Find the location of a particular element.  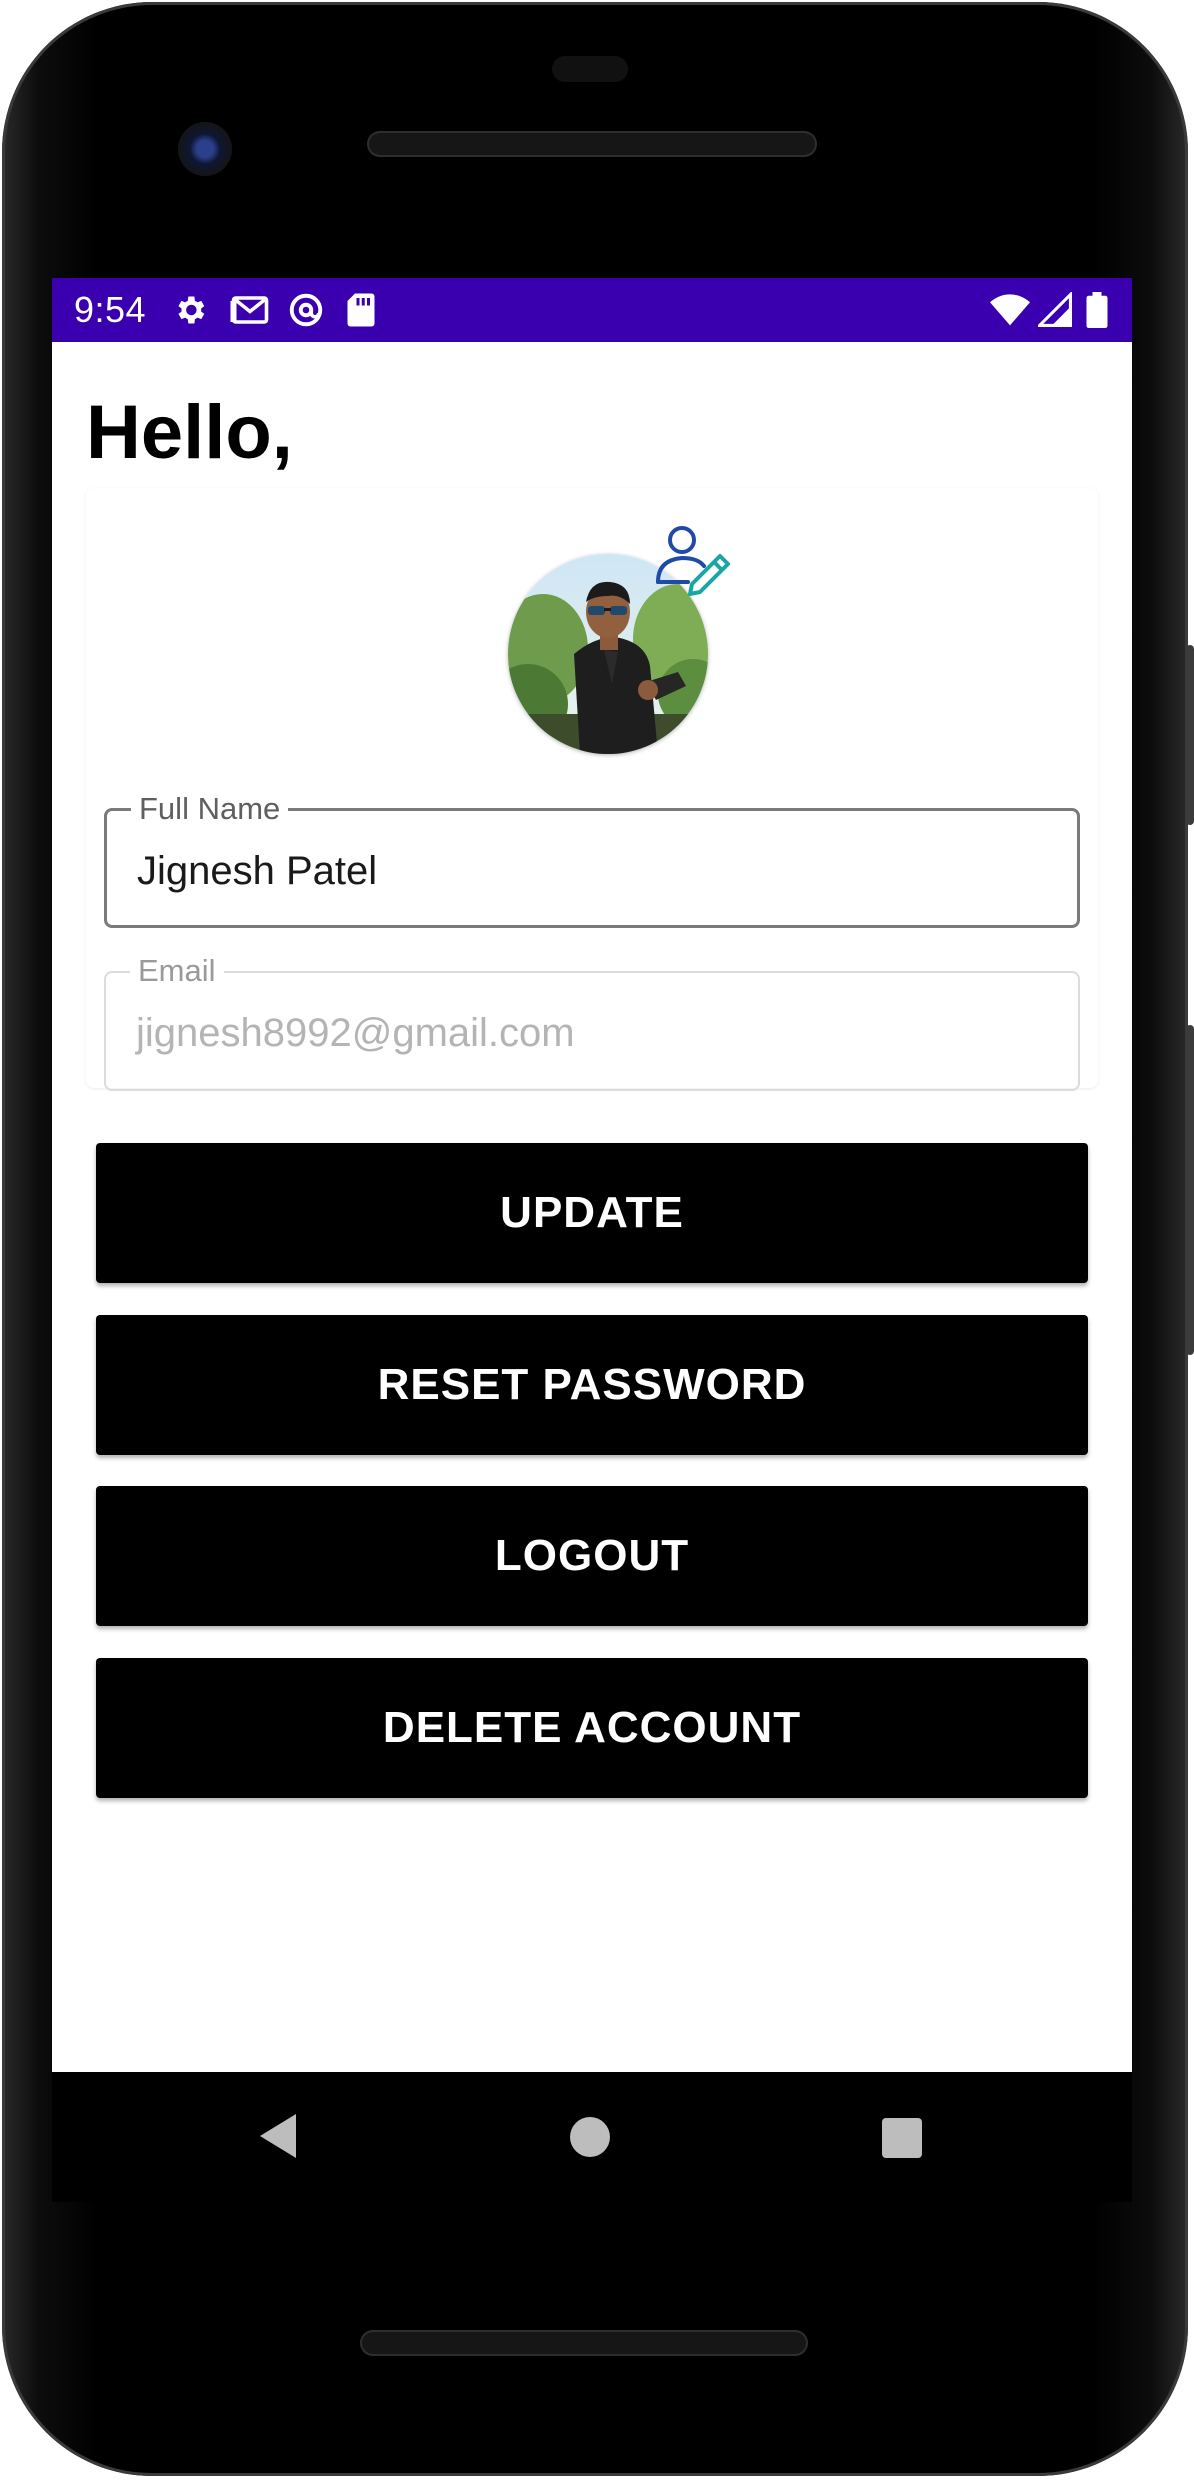

wifi-icon is located at coordinates (1010, 310).